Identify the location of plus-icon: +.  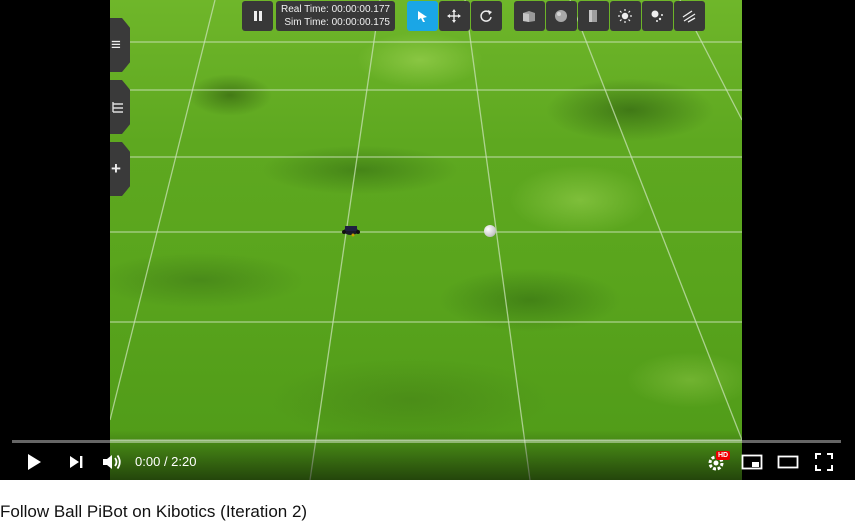
(120, 169).